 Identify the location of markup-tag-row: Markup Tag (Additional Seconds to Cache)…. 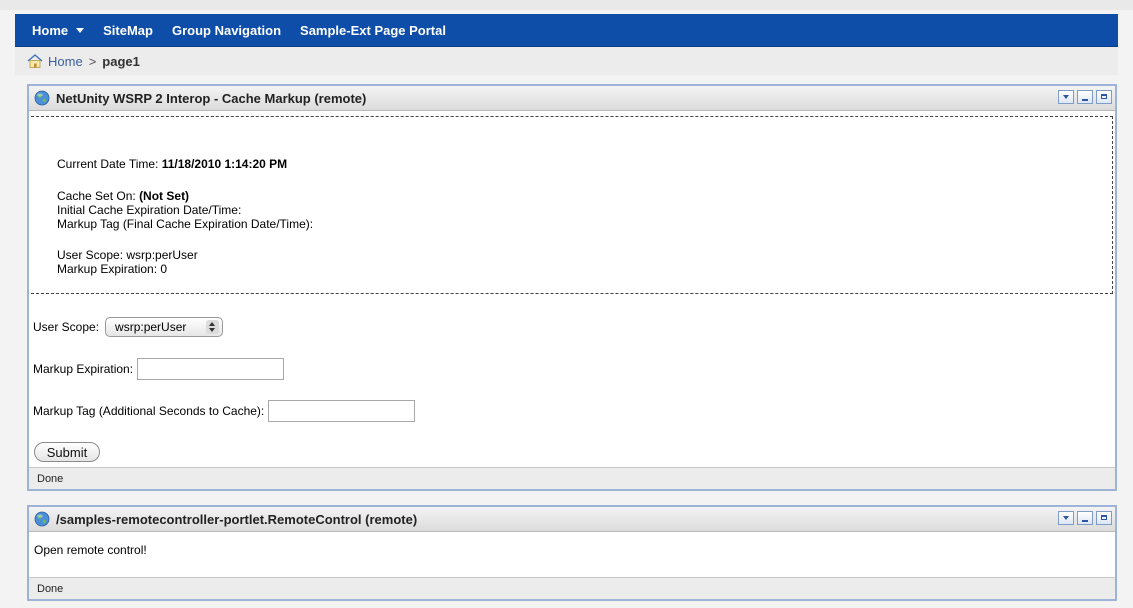
(224, 411).